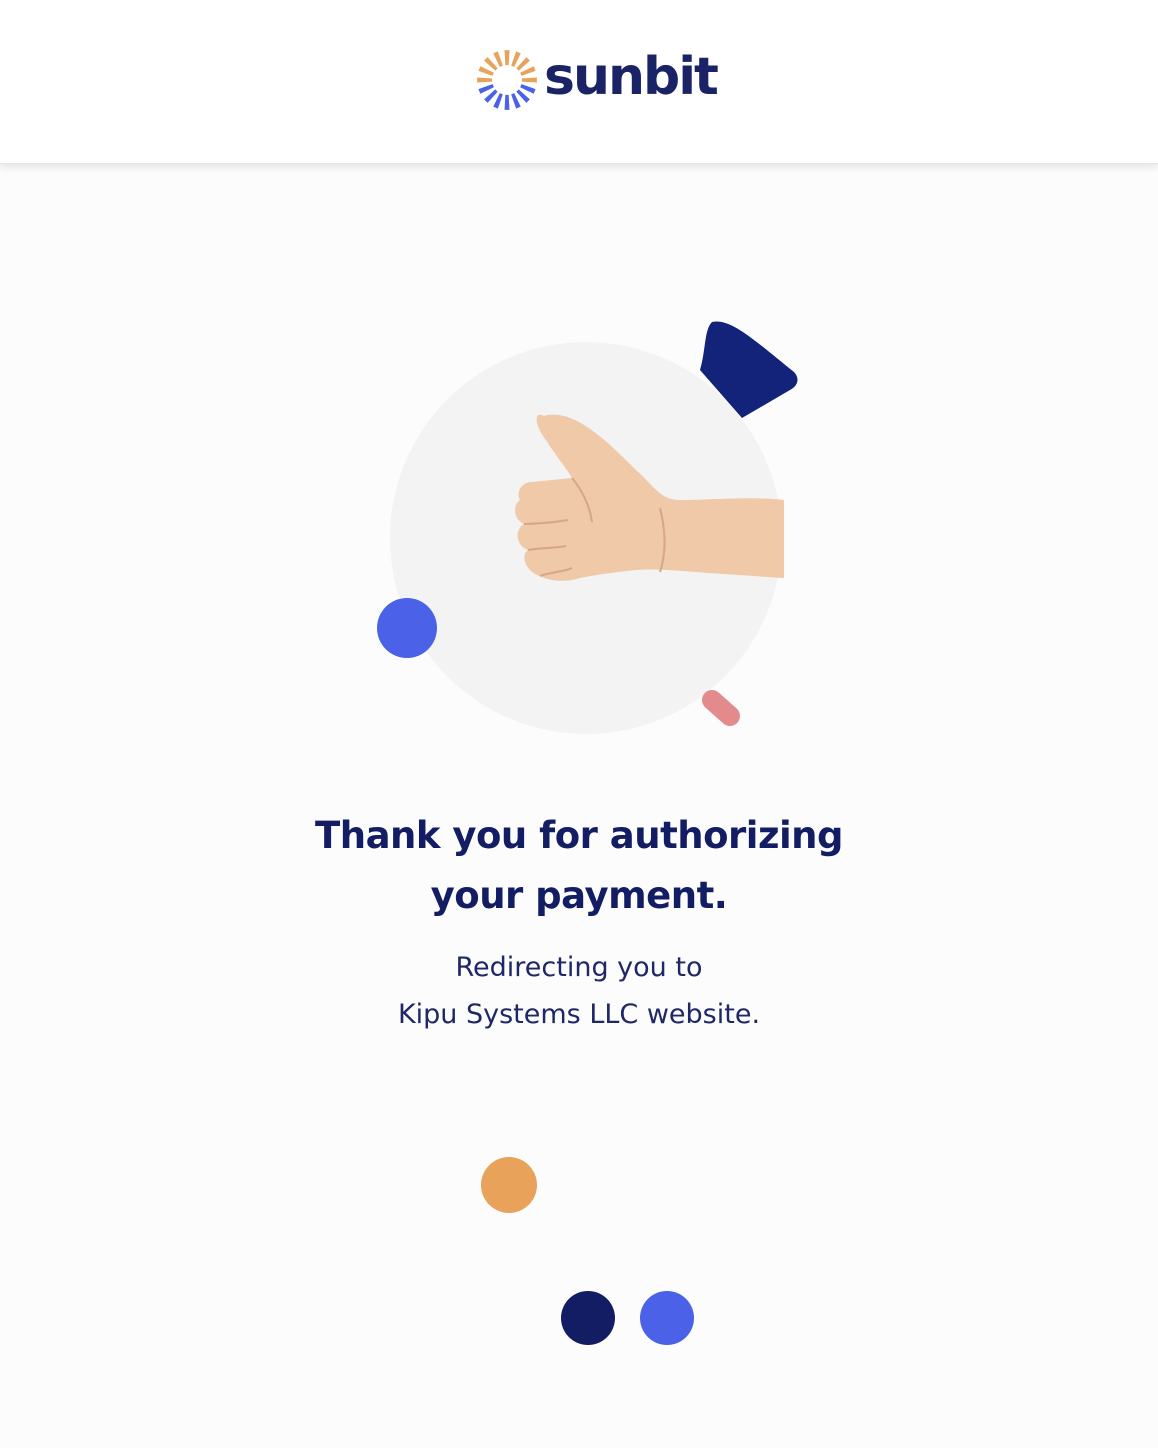 This screenshot has width=1158, height=1448. What do you see at coordinates (579, 895) in the screenshot?
I see `headline-line-2: your payment.` at bounding box center [579, 895].